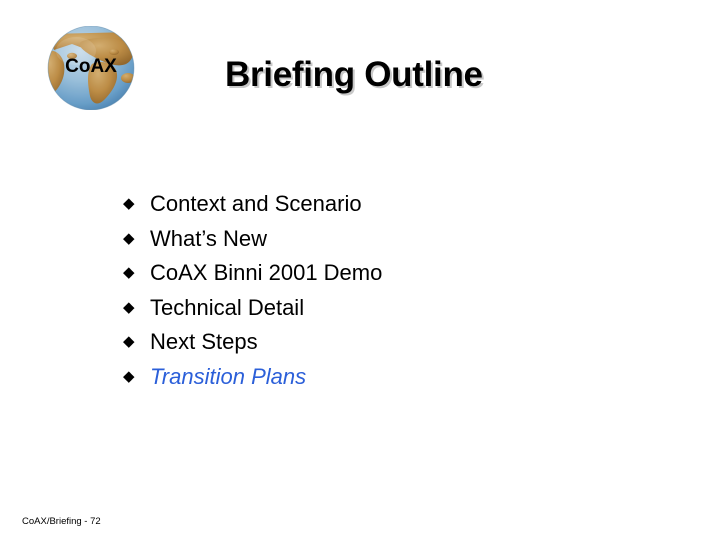 The width and height of the screenshot is (720, 540). I want to click on list-item: ◆ Transition Plans, so click(380, 380).